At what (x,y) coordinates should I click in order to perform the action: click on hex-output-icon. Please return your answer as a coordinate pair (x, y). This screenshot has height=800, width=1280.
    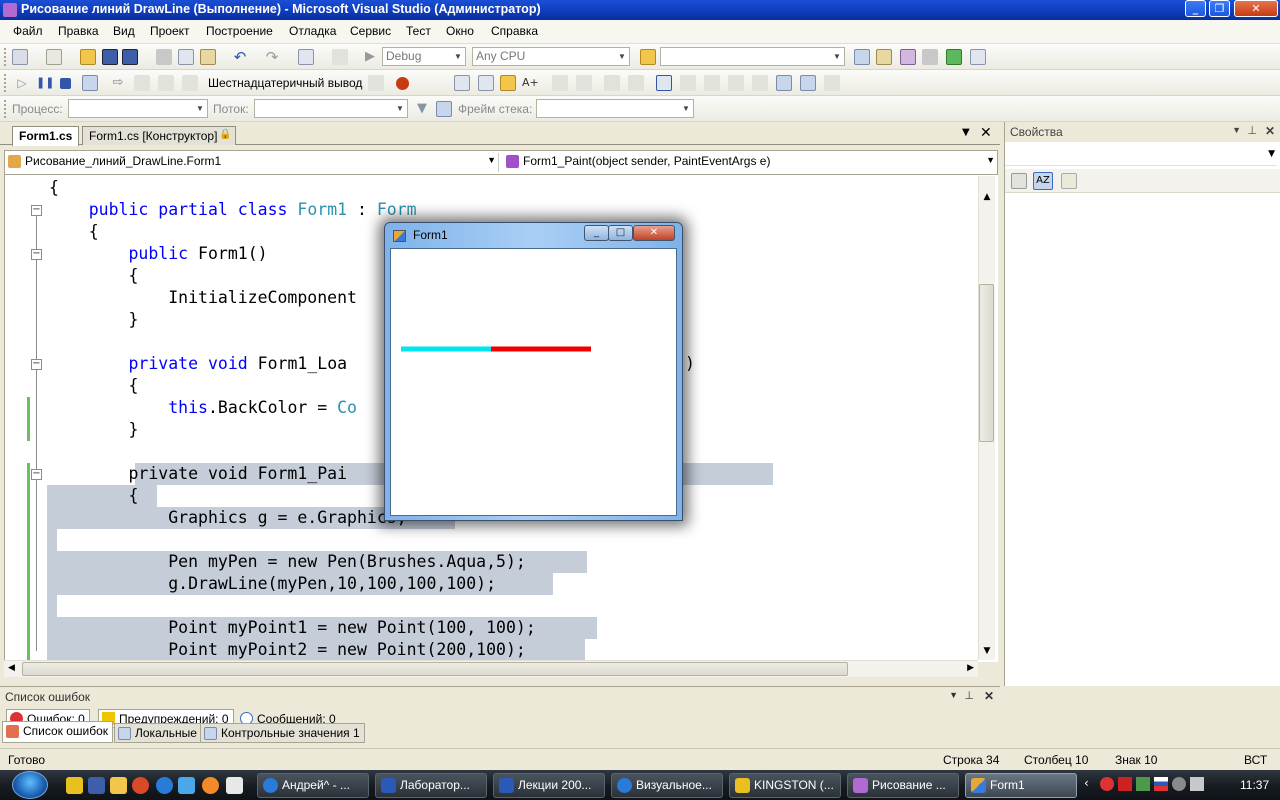
    Looking at the image, I should click on (376, 83).